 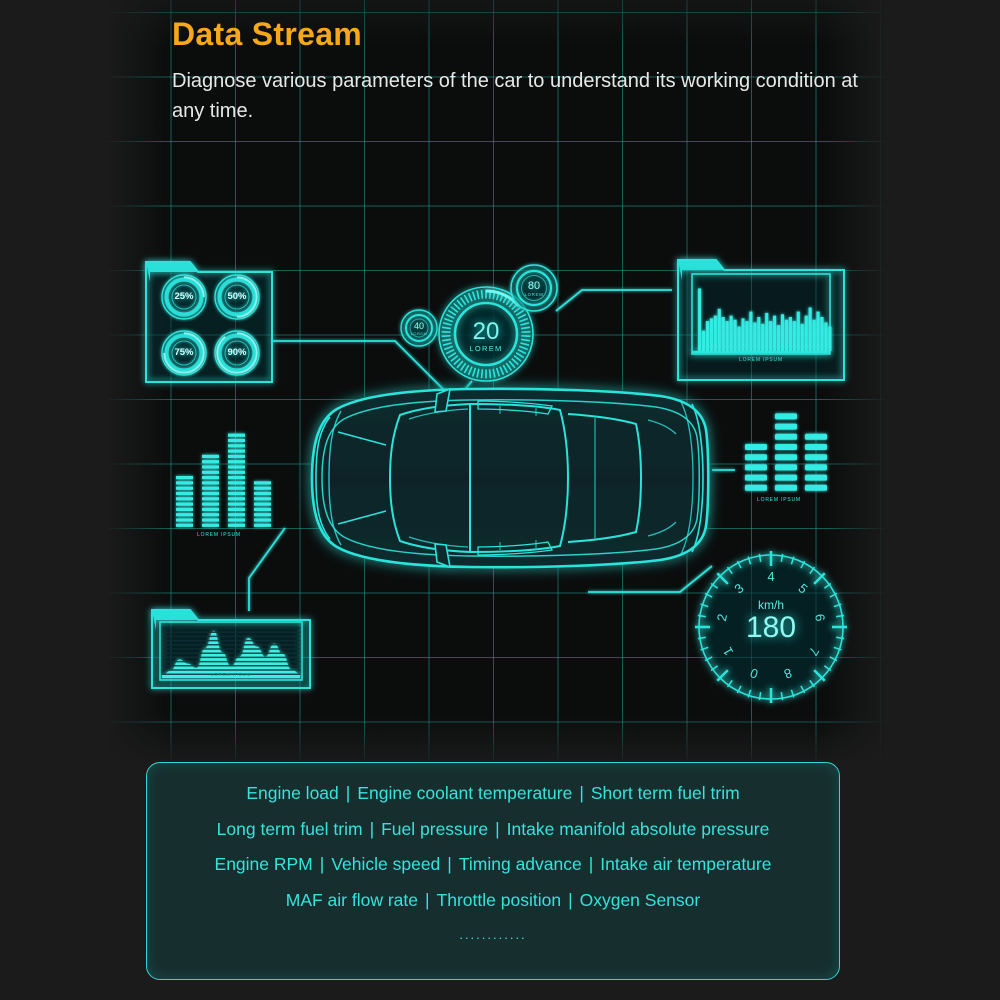 I want to click on speedometer-tick-label: 4, so click(x=771, y=576).